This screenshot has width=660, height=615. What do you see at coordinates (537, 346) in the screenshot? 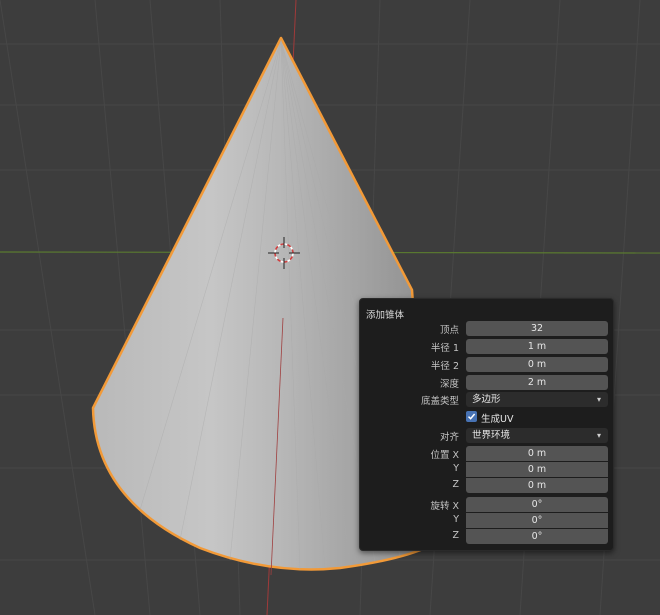
I see `radius1-field: 1 m` at bounding box center [537, 346].